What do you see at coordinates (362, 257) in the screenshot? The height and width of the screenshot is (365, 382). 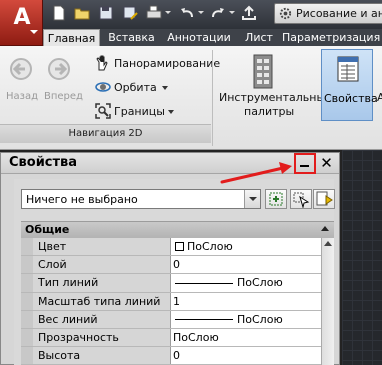 I see `drawing-area` at bounding box center [362, 257].